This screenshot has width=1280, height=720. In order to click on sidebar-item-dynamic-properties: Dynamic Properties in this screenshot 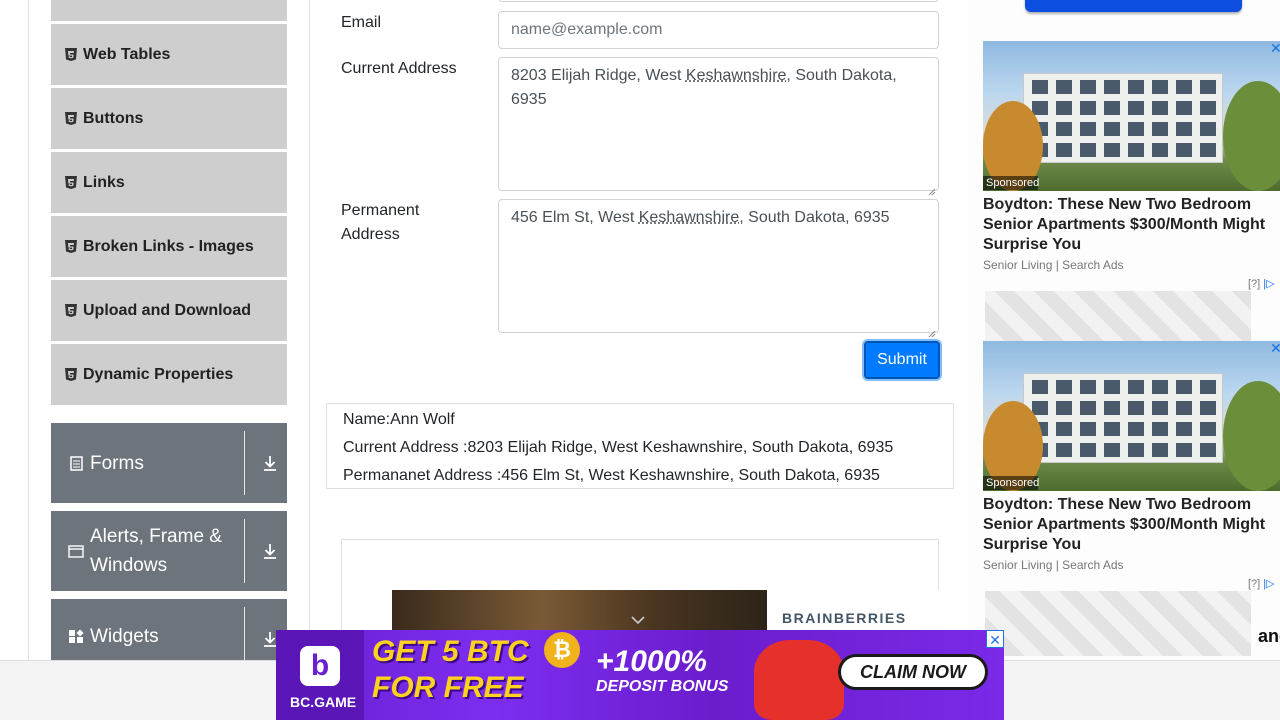, I will do `click(169, 375)`.